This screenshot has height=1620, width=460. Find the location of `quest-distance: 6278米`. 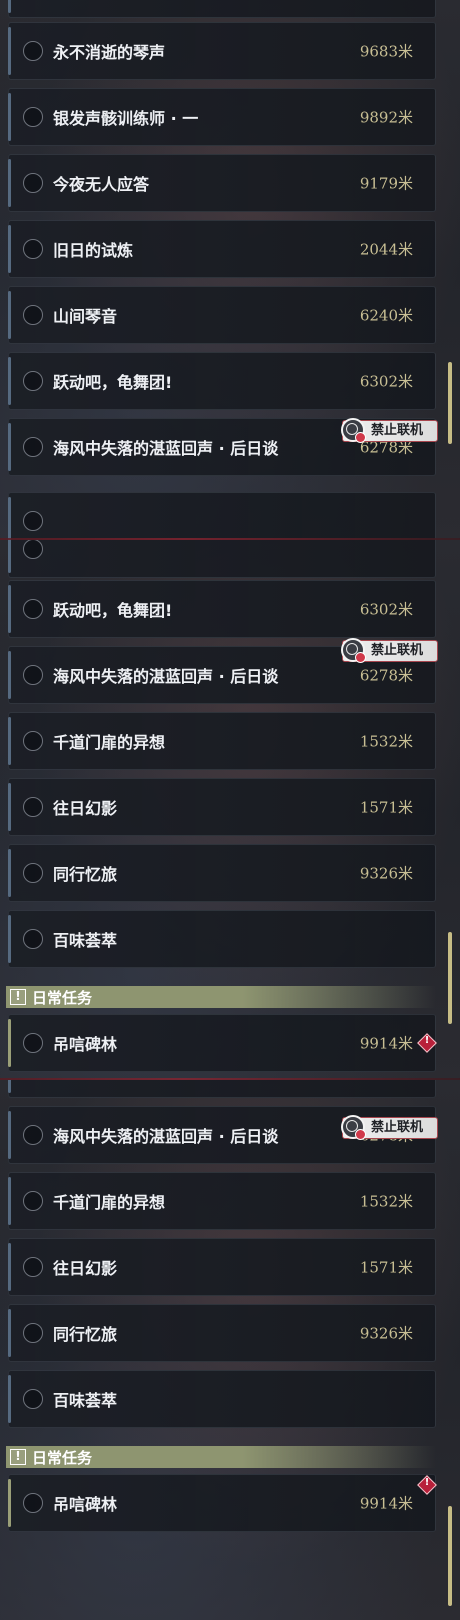

quest-distance: 6278米 is located at coordinates (386, 675).